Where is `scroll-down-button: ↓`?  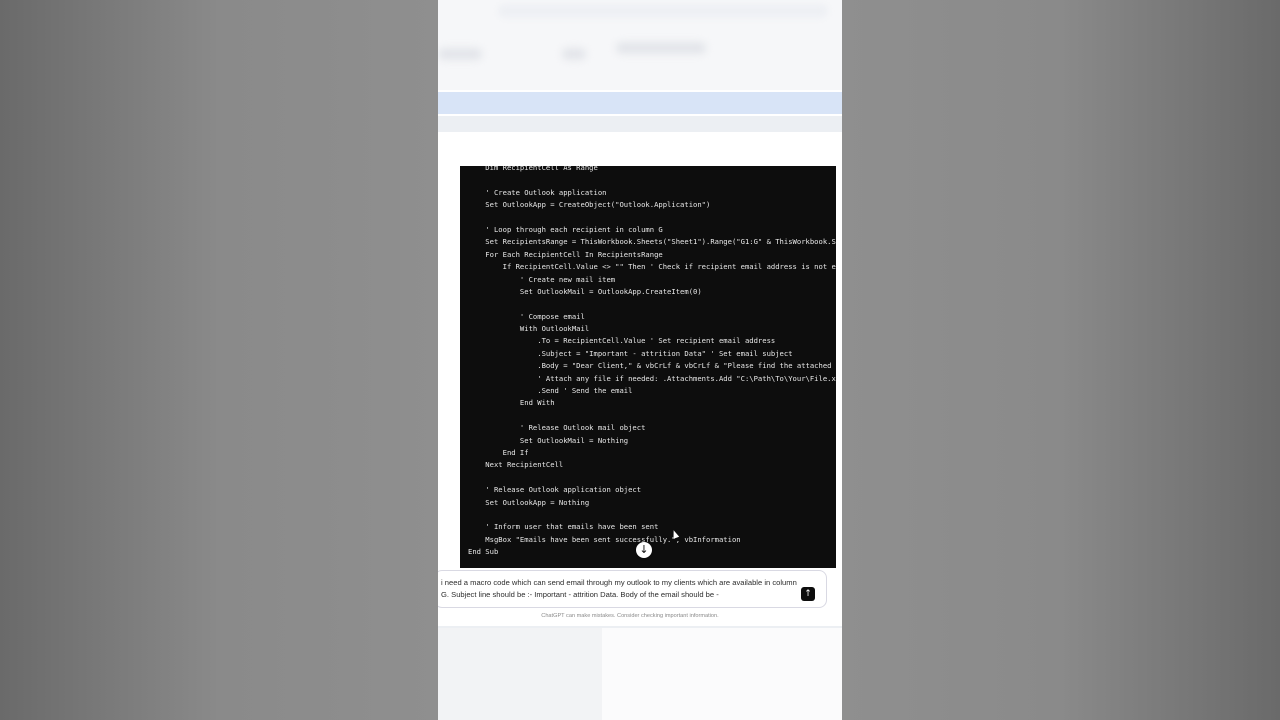
scroll-down-button: ↓ is located at coordinates (644, 550).